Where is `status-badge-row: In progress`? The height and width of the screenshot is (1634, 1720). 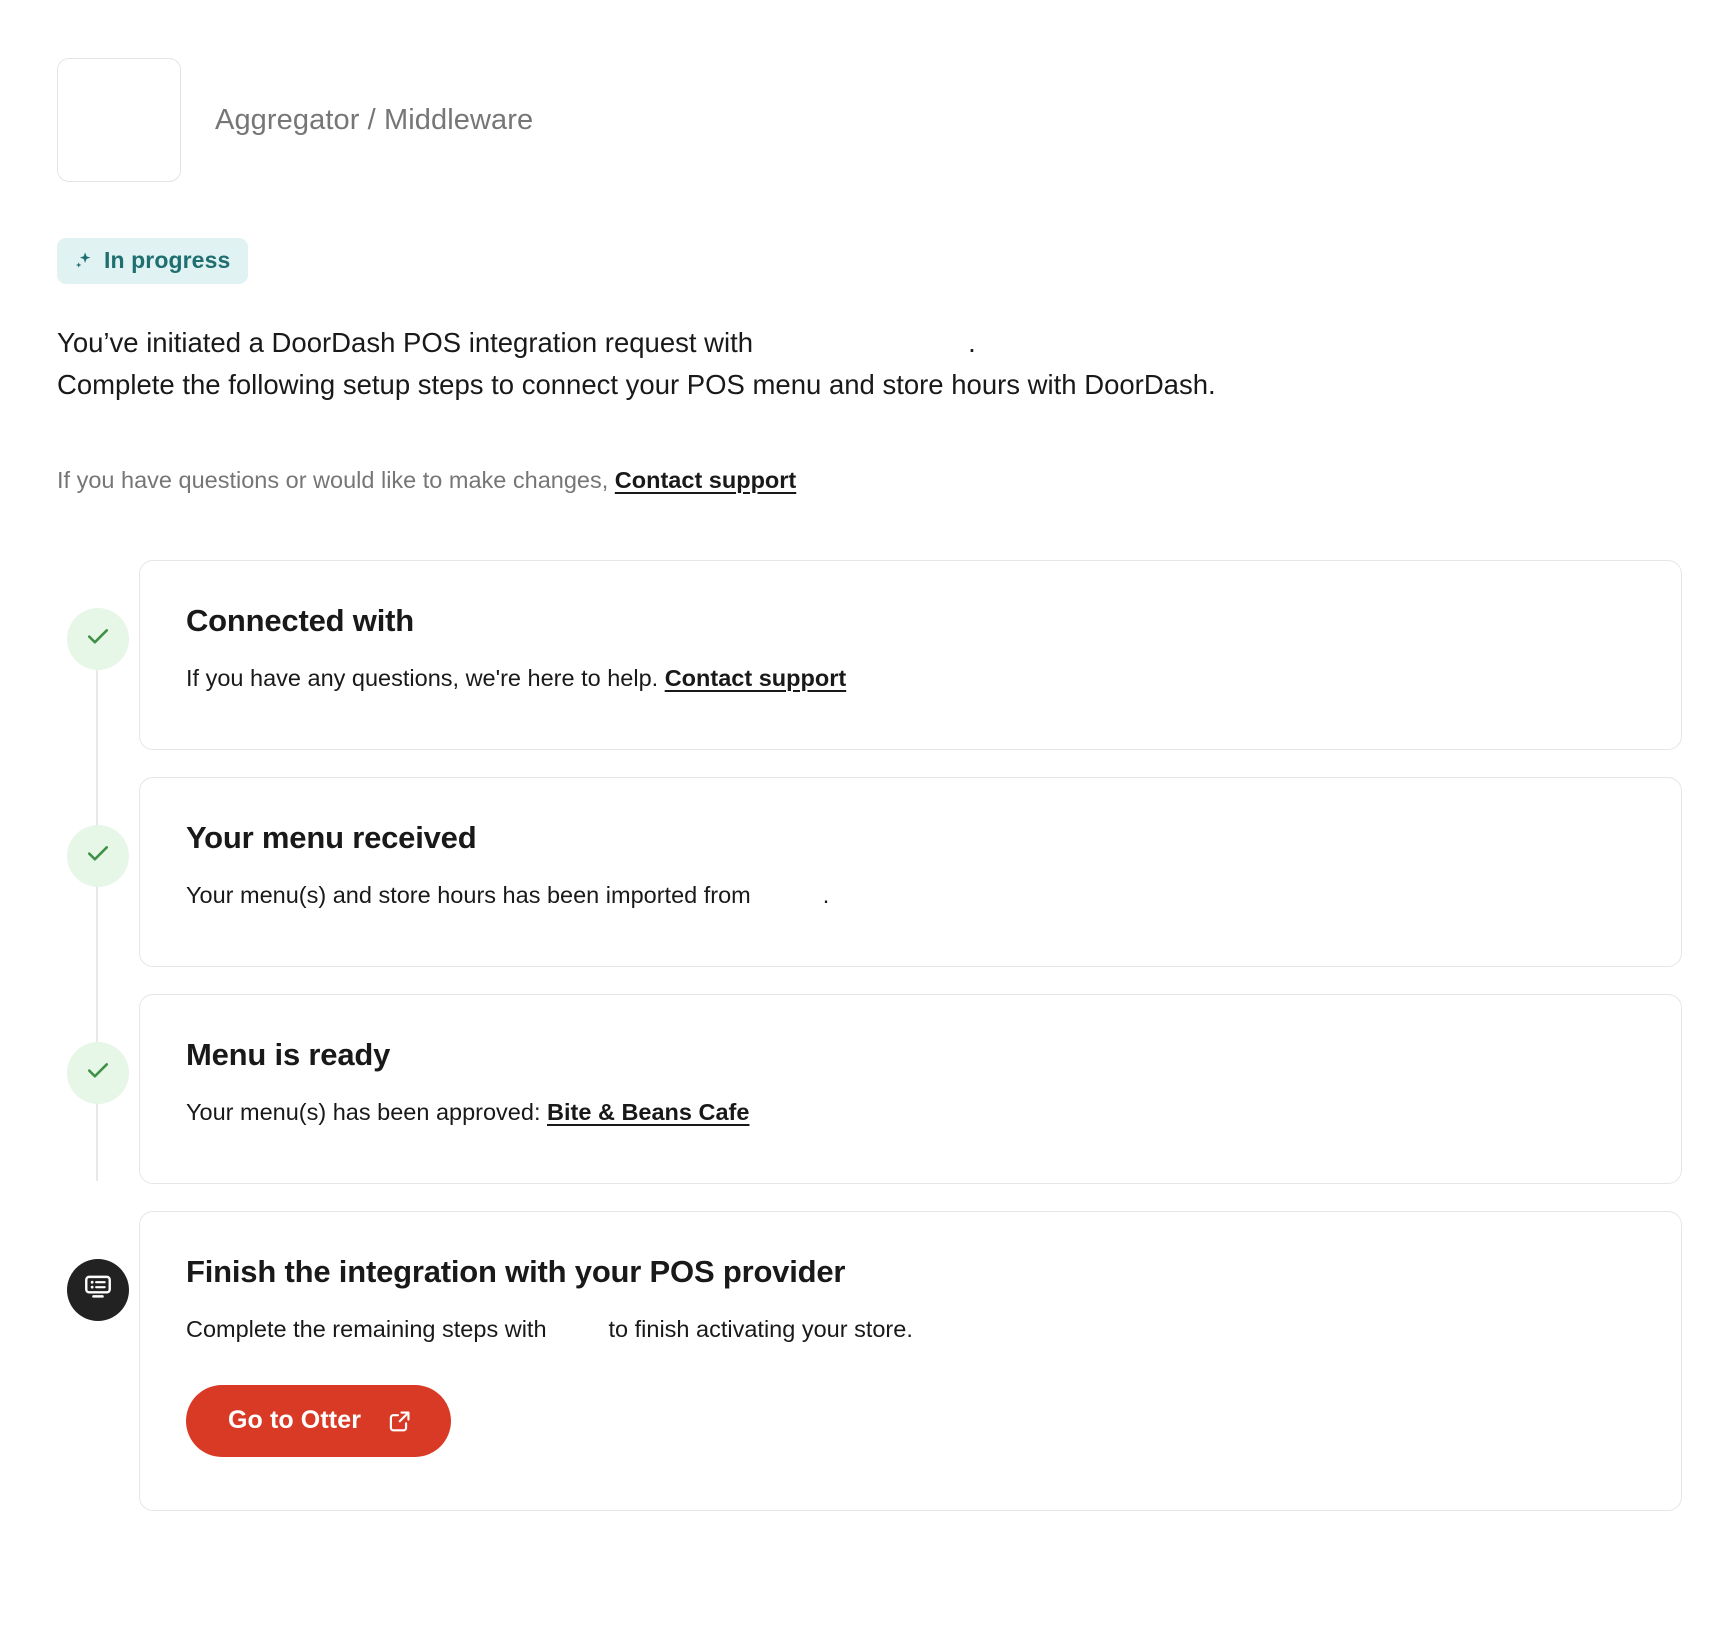 status-badge-row: In progress is located at coordinates (860, 233).